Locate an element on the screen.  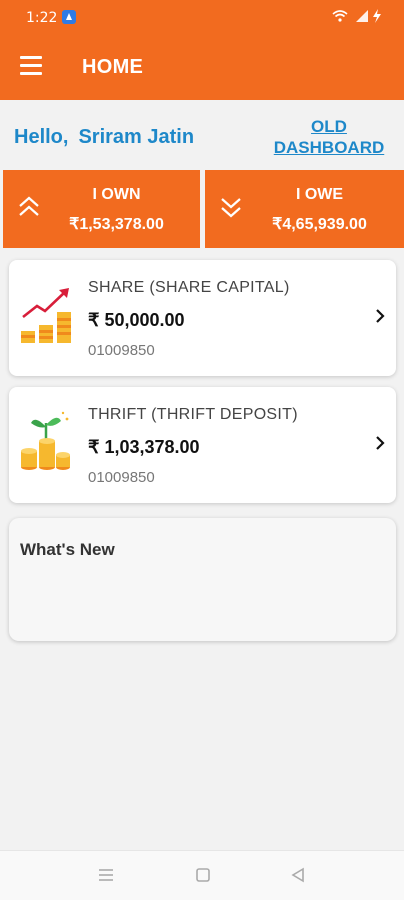
account-title: SHARE (SHARE CAPITAL) is located at coordinates (189, 287).